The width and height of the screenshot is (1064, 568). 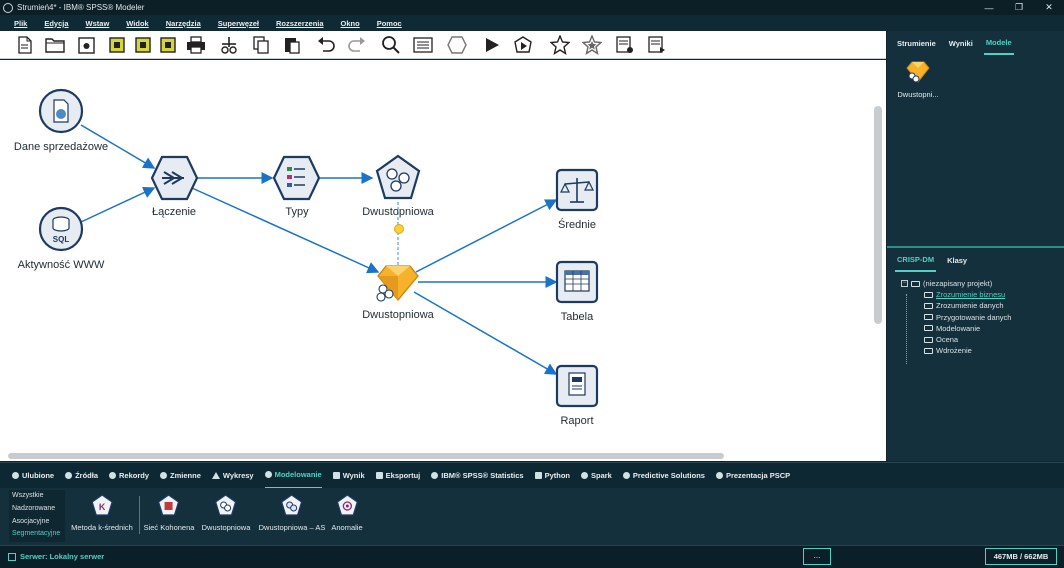 What do you see at coordinates (33, 476) in the screenshot?
I see `palette-tab-ulubione: Ulubione` at bounding box center [33, 476].